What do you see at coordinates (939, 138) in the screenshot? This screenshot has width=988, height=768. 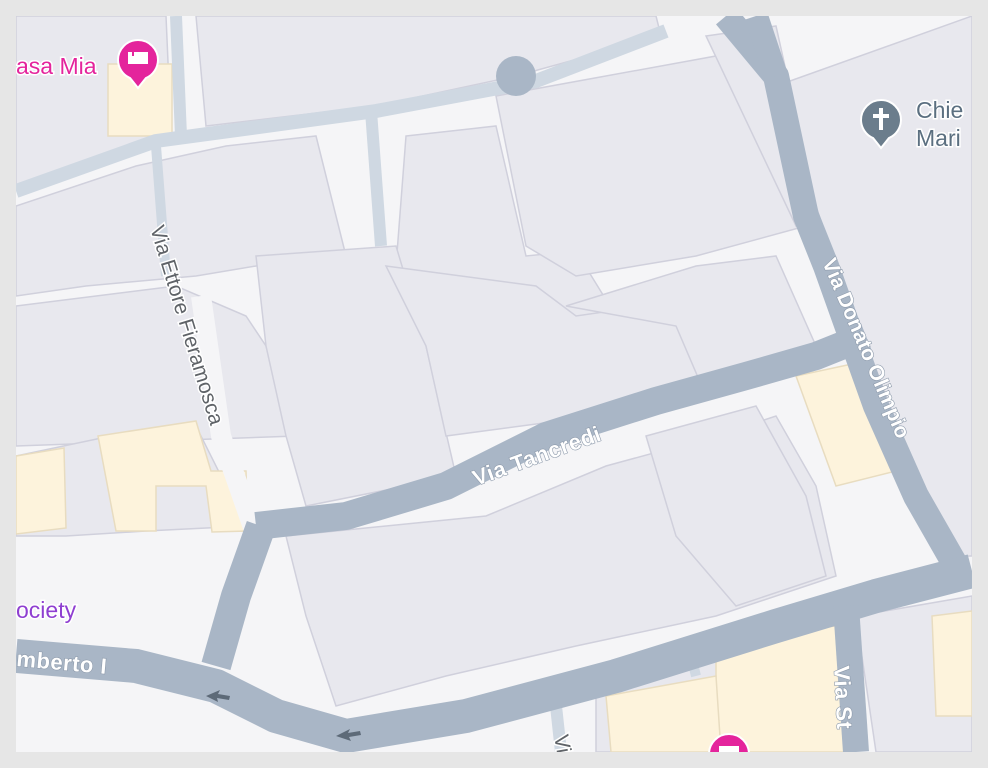 I see `poi-label-church-line2: Mari` at bounding box center [939, 138].